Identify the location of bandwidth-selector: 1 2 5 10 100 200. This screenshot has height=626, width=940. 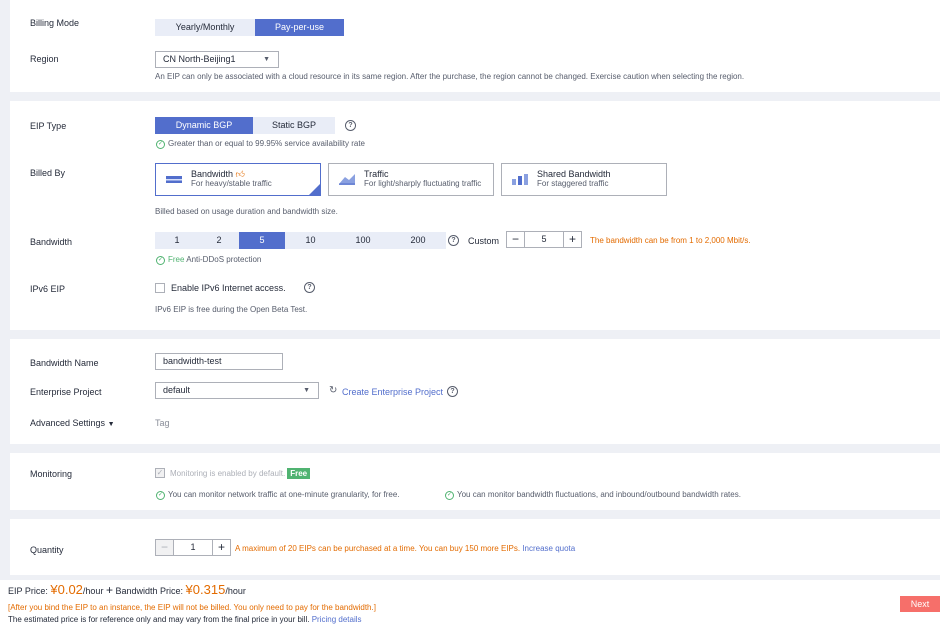
(300, 240).